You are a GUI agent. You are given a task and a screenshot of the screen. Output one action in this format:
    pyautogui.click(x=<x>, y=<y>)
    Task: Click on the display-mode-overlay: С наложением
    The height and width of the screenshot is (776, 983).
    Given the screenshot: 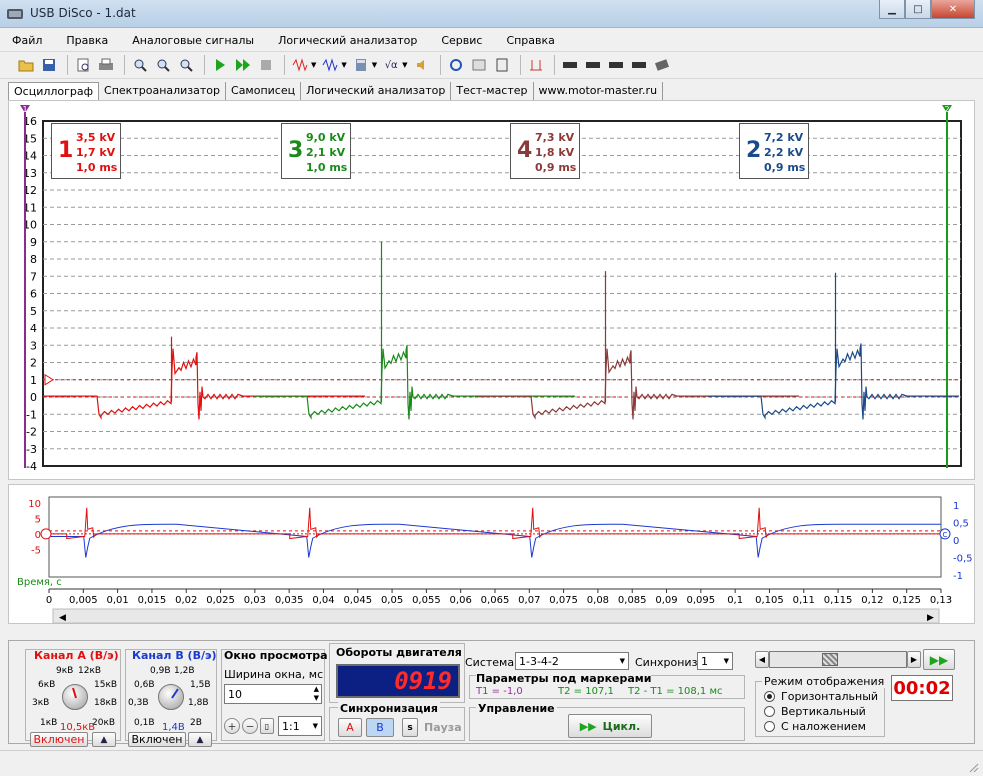 What is the action you would take?
    pyautogui.click(x=815, y=726)
    